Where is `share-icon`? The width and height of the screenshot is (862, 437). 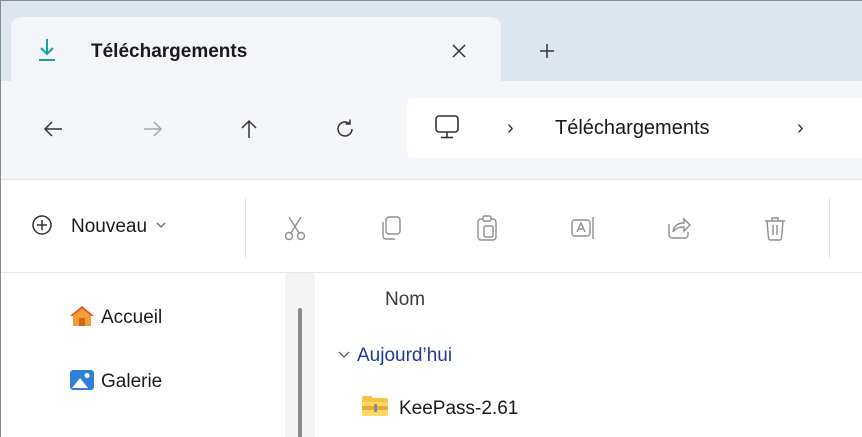 share-icon is located at coordinates (679, 228).